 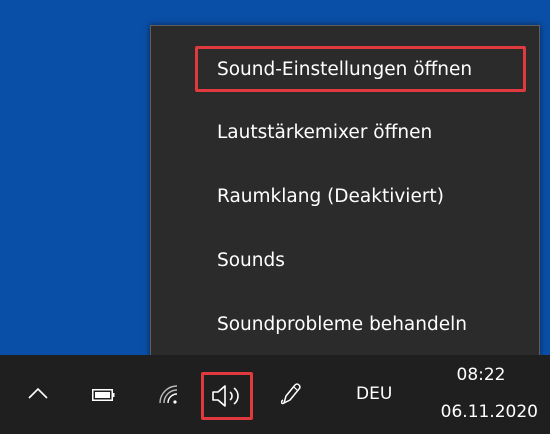 What do you see at coordinates (169, 395) in the screenshot?
I see `wifi-icon` at bounding box center [169, 395].